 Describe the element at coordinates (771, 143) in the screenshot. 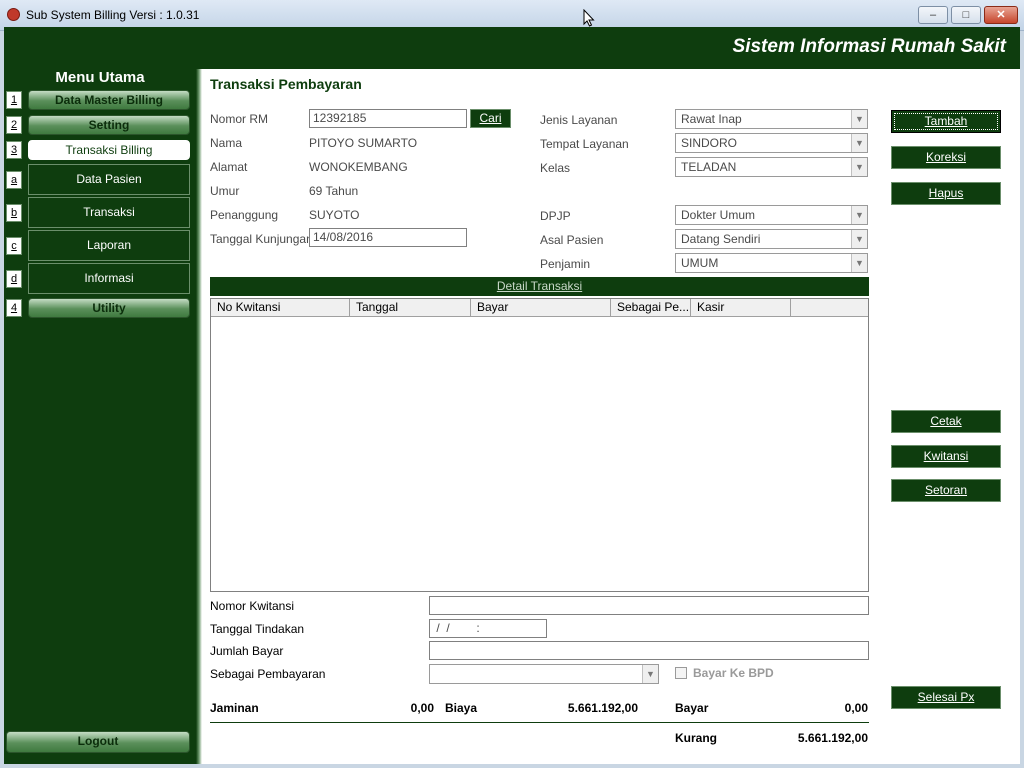

I see `tempat-layanan-select: SINDORO ▼` at that location.